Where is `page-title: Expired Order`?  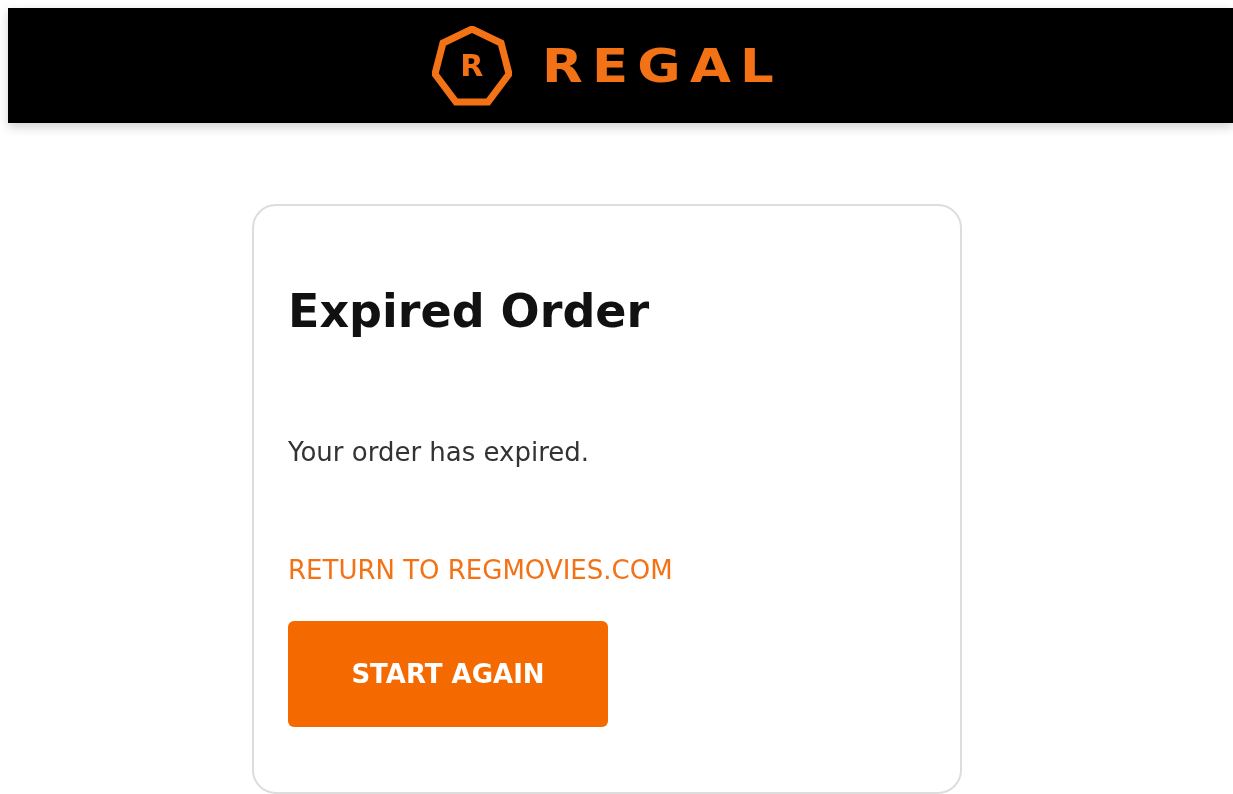
page-title: Expired Order is located at coordinates (469, 312).